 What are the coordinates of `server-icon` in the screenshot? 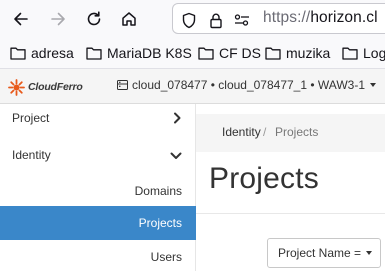 It's located at (122, 85).